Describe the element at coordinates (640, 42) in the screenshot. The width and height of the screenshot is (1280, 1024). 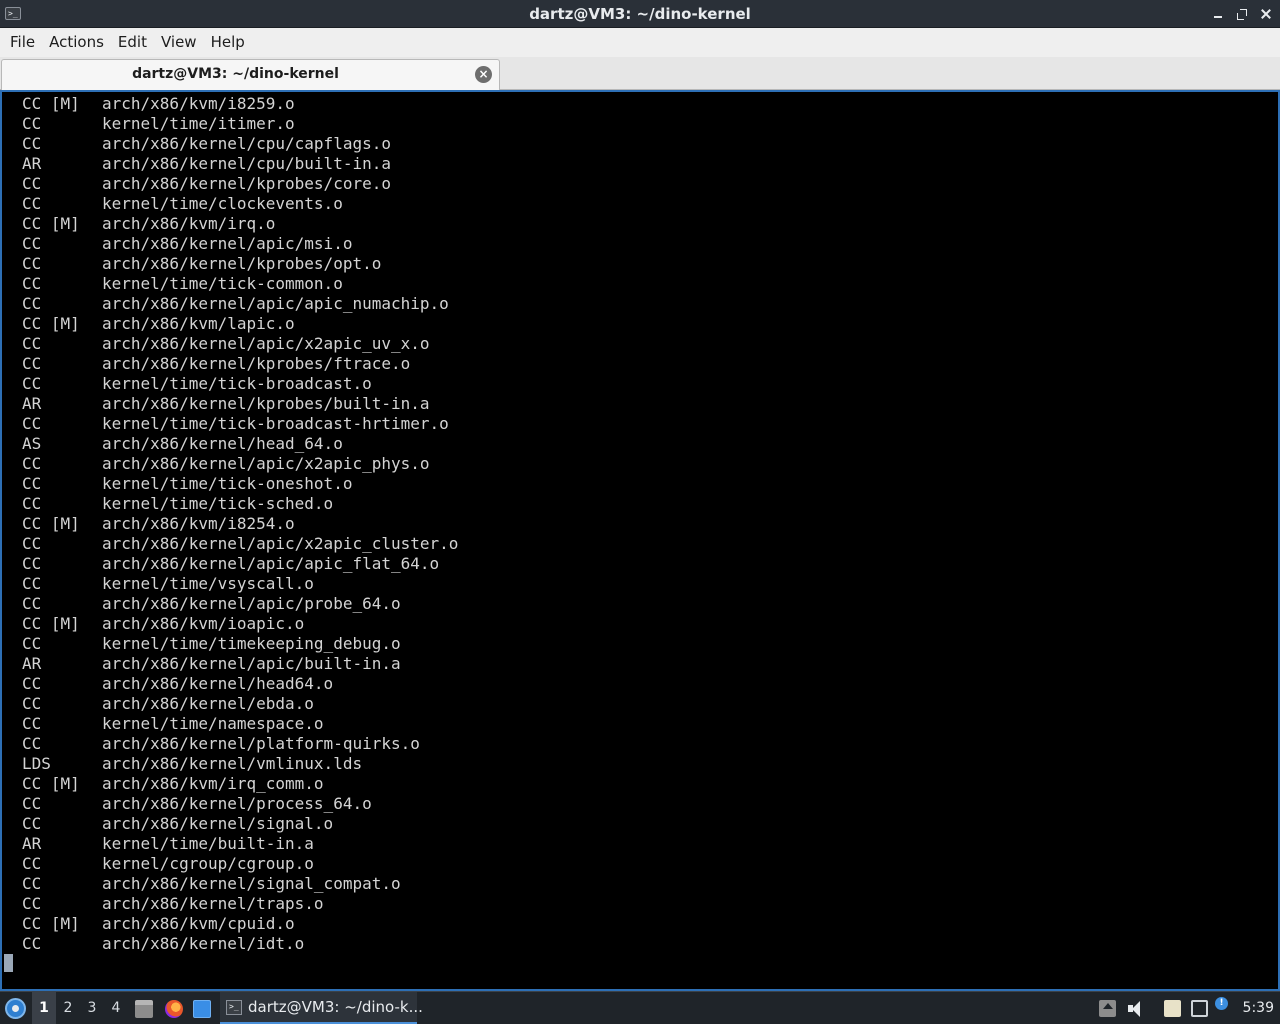
I see `menu-bar: File Actions Edit View Help` at that location.